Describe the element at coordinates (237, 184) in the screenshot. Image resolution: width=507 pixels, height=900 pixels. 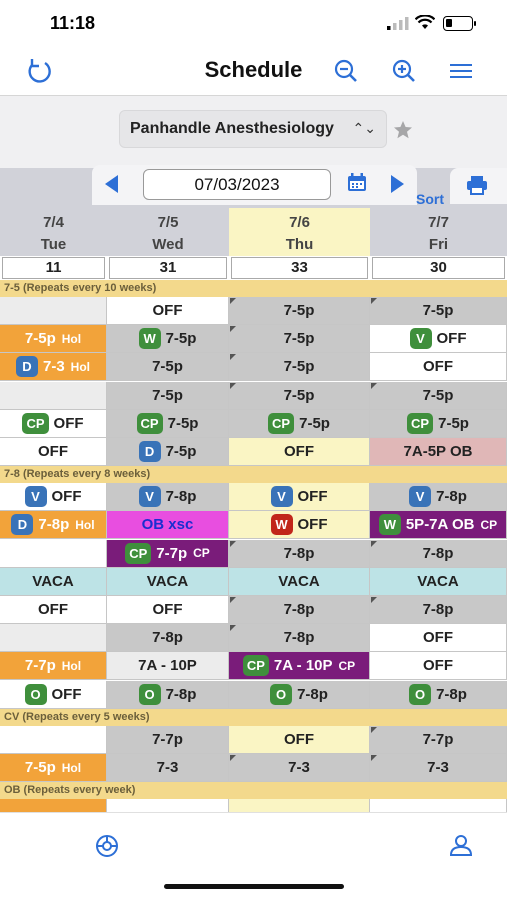
I see `date-field: 07/03/2023` at that location.